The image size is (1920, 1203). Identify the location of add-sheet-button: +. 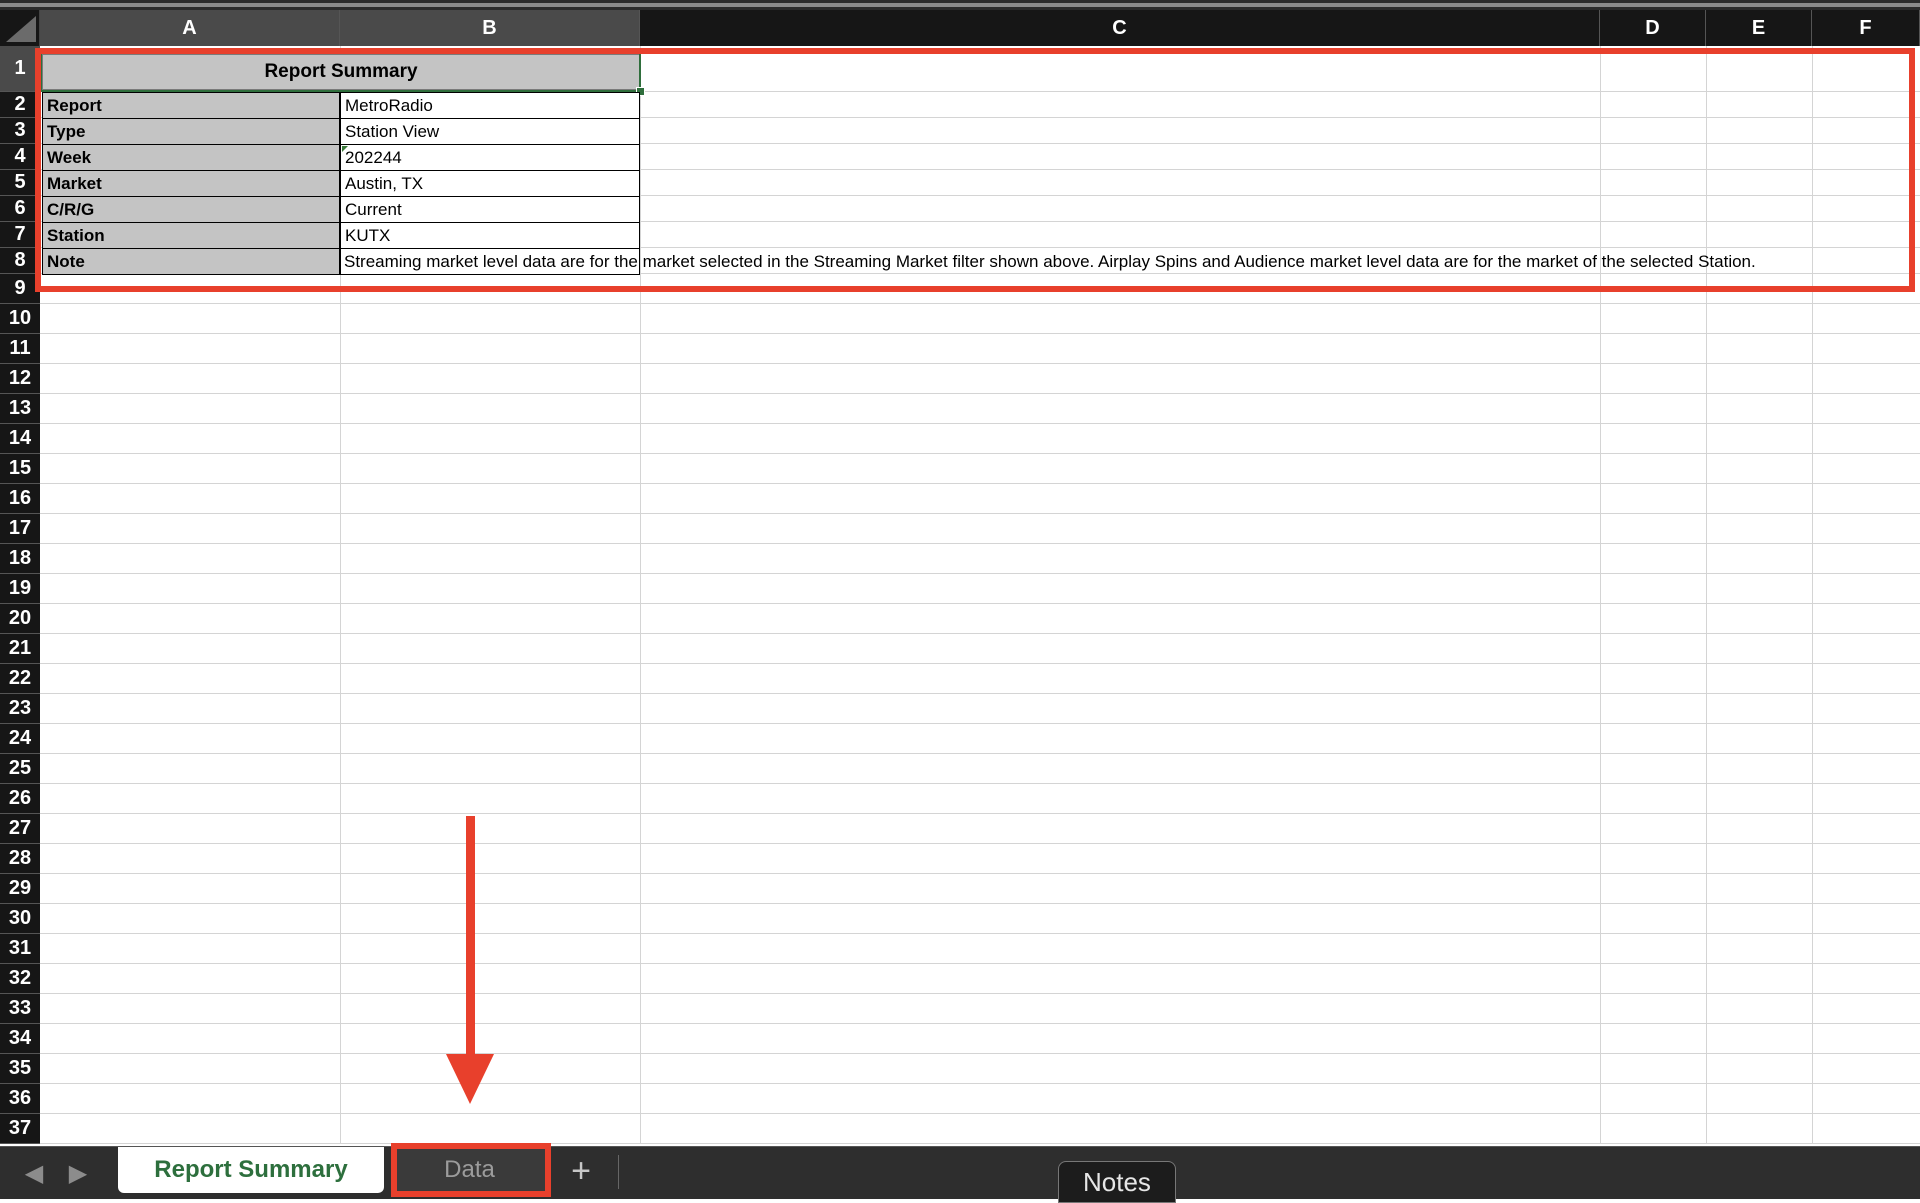
(581, 1171).